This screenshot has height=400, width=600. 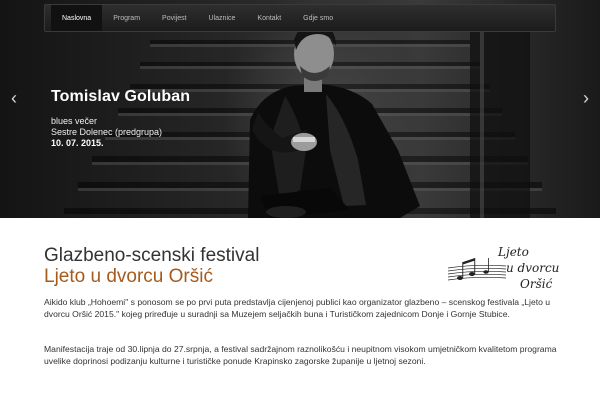 What do you see at coordinates (318, 18) in the screenshot?
I see `nav-item-gdje-smo: Gdje smo` at bounding box center [318, 18].